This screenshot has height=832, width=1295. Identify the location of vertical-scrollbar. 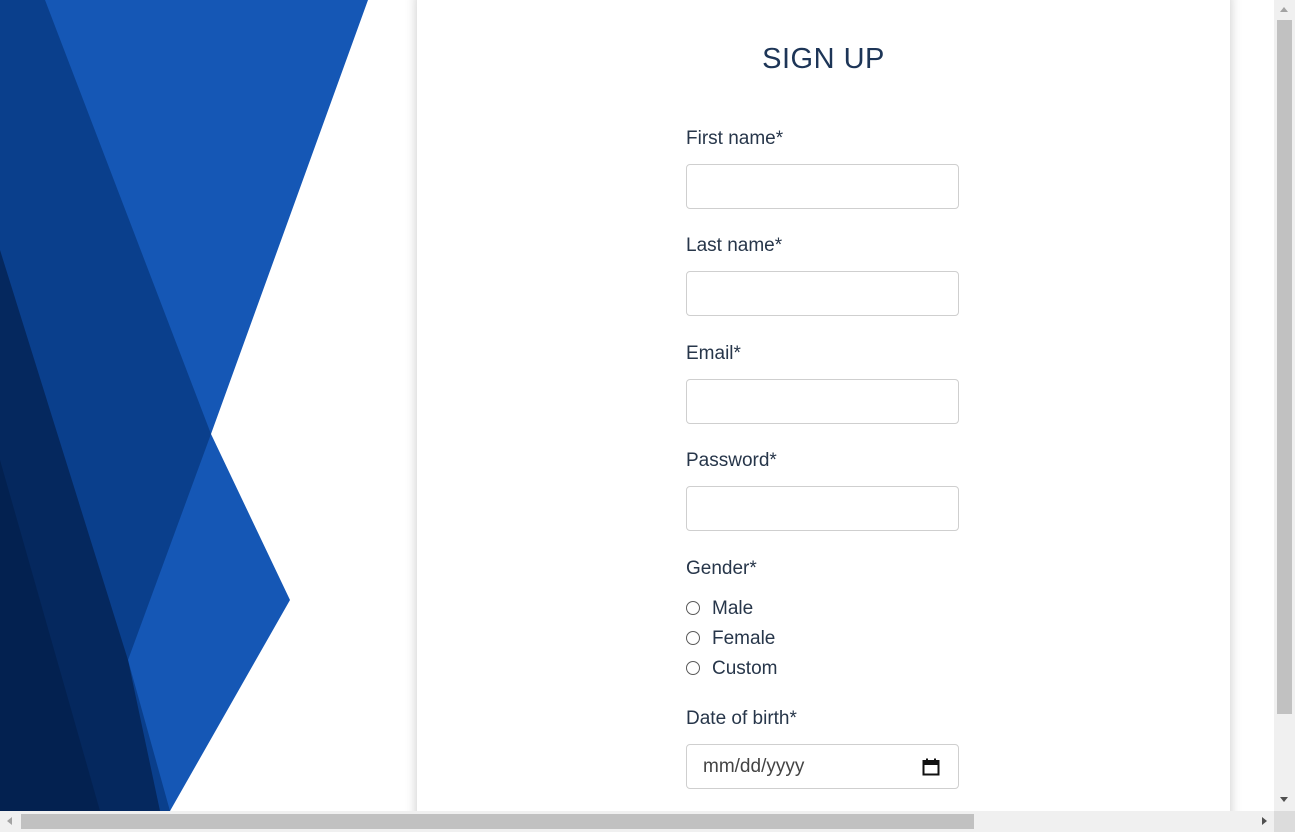
(1284, 405).